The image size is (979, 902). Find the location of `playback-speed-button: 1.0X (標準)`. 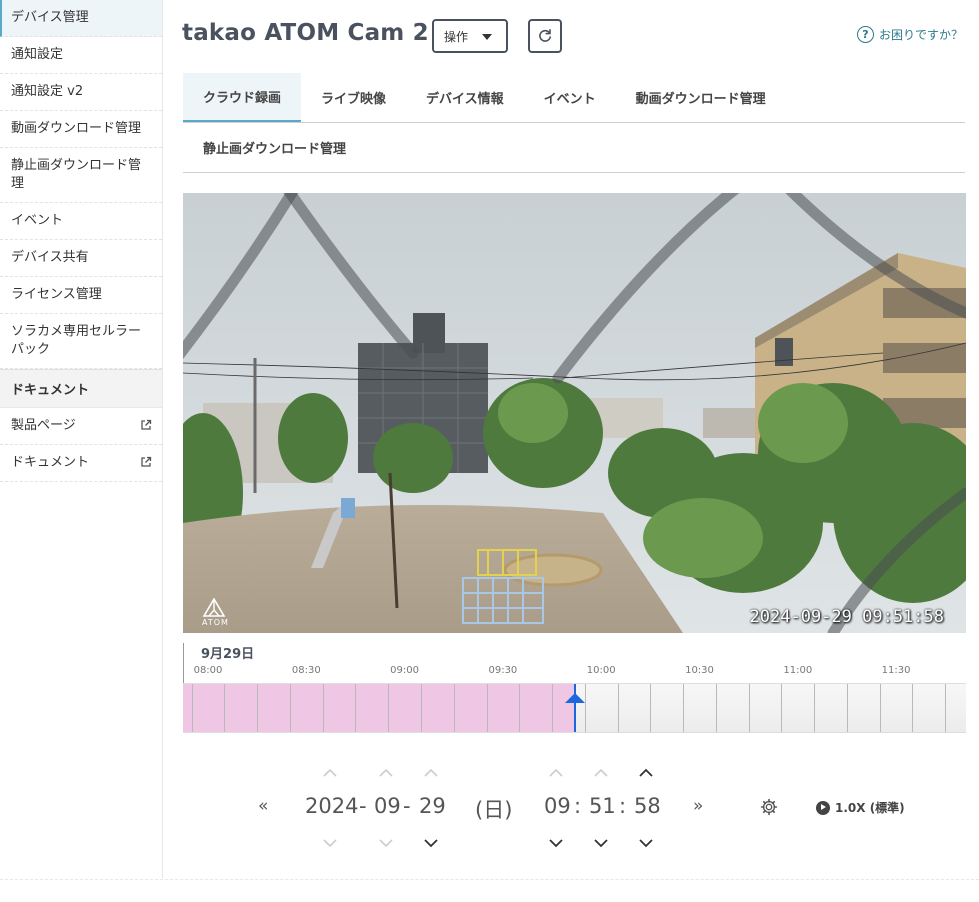

playback-speed-button: 1.0X (標準) is located at coordinates (860, 807).